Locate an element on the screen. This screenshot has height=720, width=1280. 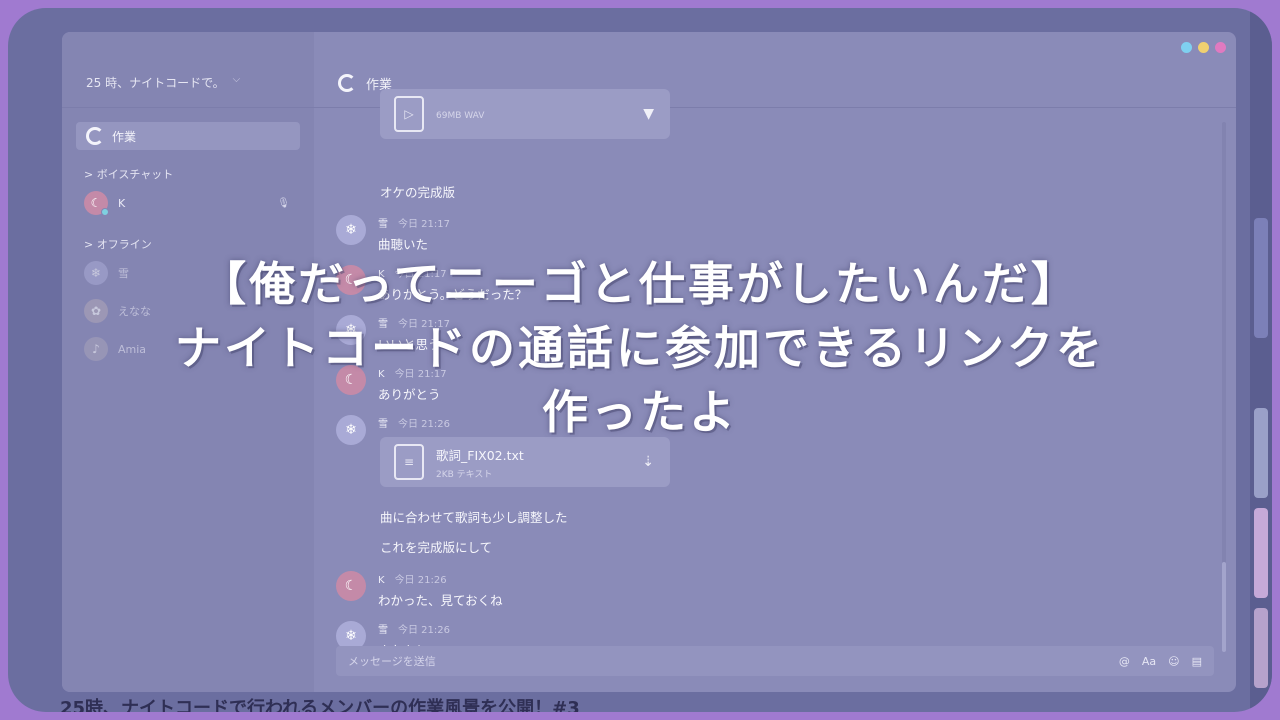
file-attachment: ≡ 歌詞_FIX02.txt 2KB テキスト ⇣ is located at coordinates (525, 462).